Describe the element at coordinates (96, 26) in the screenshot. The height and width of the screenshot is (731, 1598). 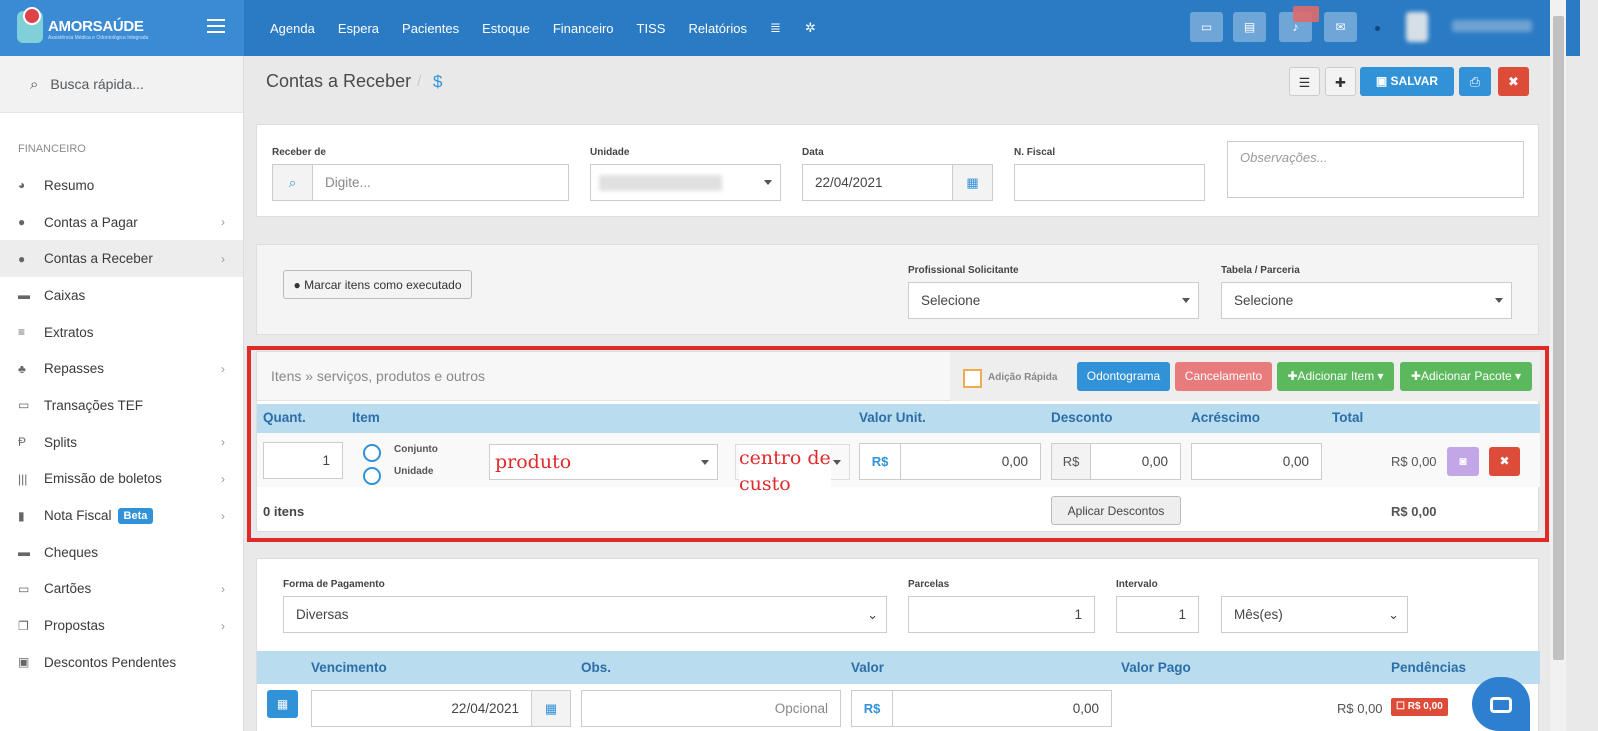
I see `brand-name: AMORSAÚDE` at that location.